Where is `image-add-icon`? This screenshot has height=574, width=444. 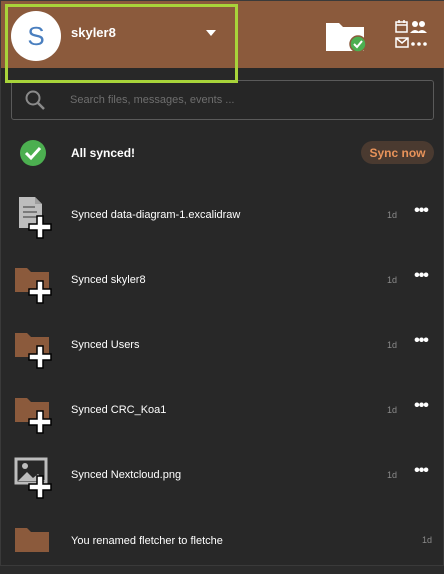 image-add-icon is located at coordinates (33, 478).